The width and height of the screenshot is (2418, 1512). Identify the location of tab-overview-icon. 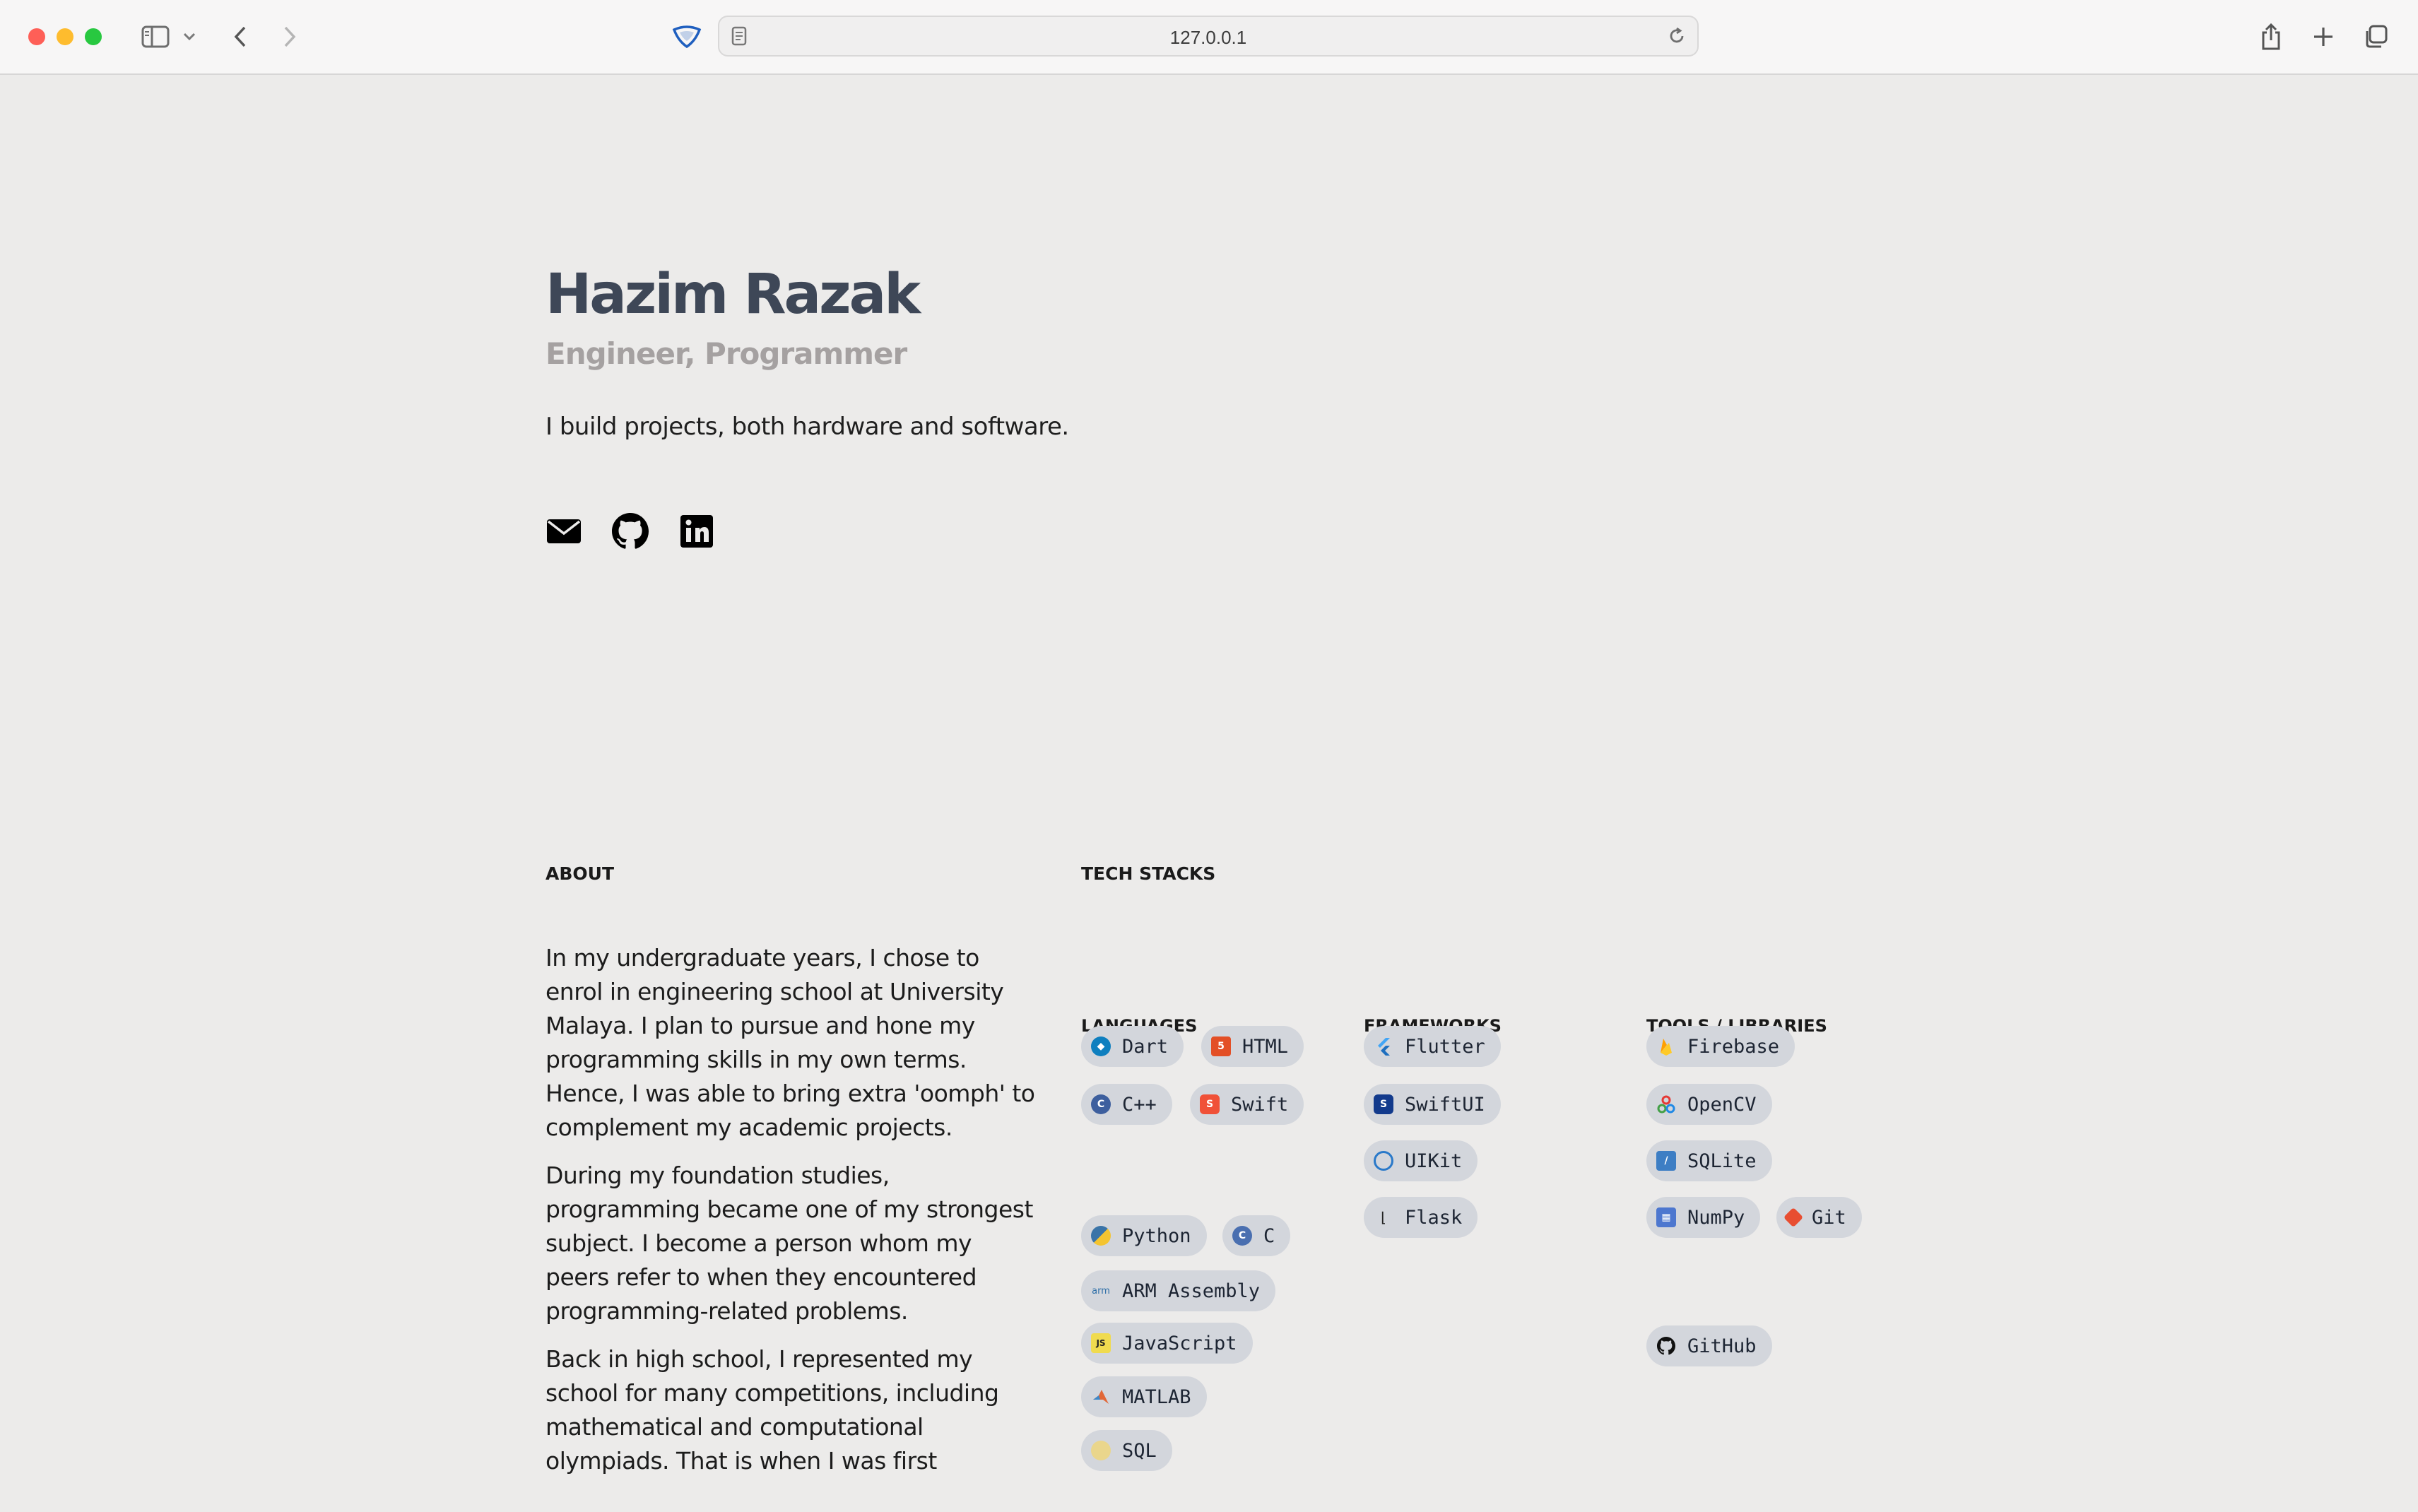
(2375, 36).